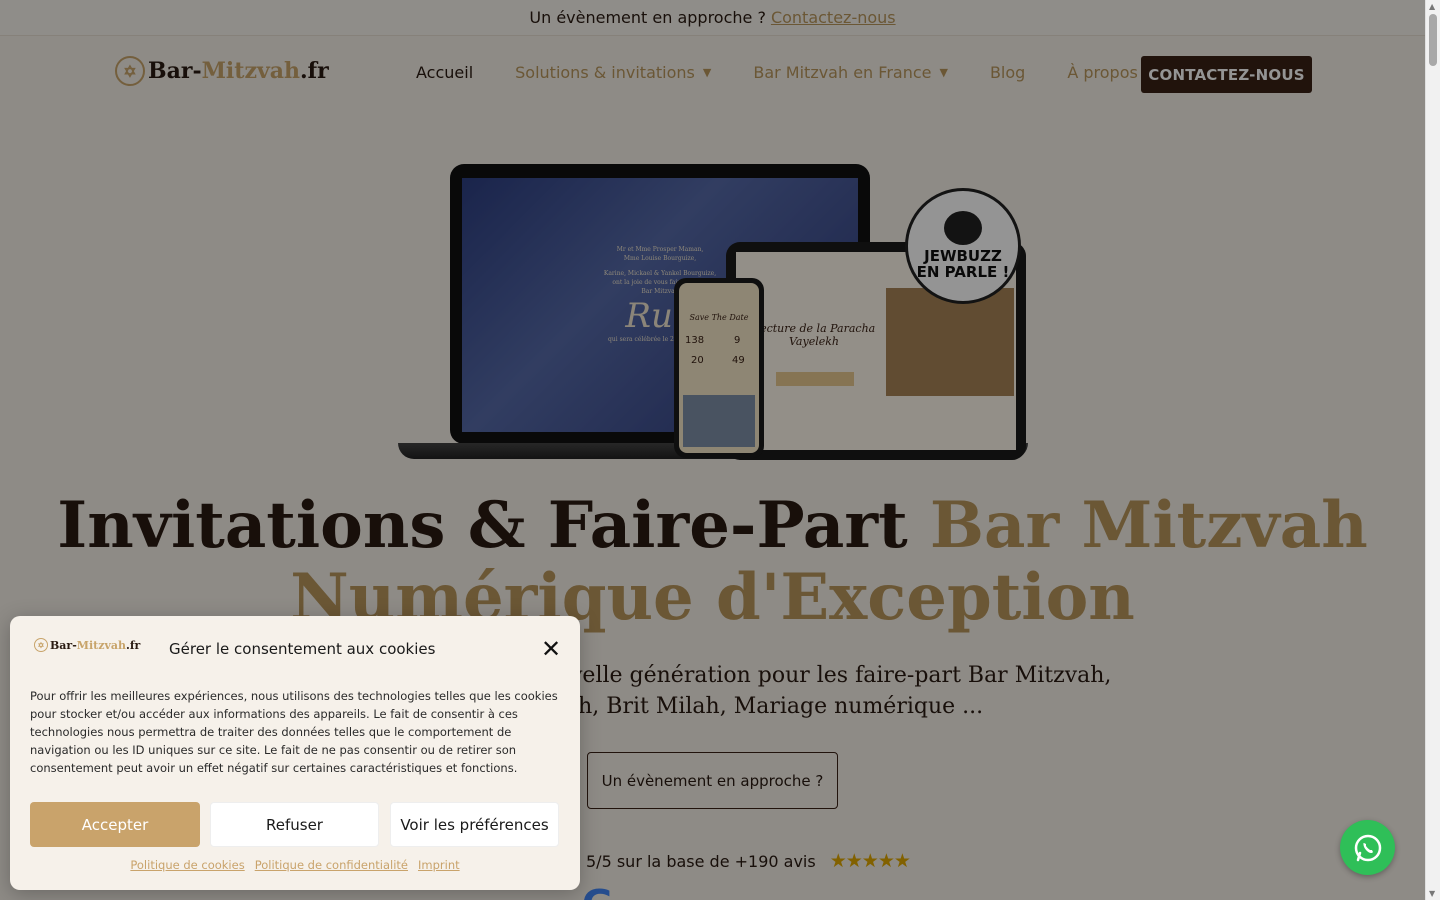 This screenshot has width=1440, height=900. What do you see at coordinates (1432, 893) in the screenshot?
I see `scroll-down-arrow-icon: ▼` at bounding box center [1432, 893].